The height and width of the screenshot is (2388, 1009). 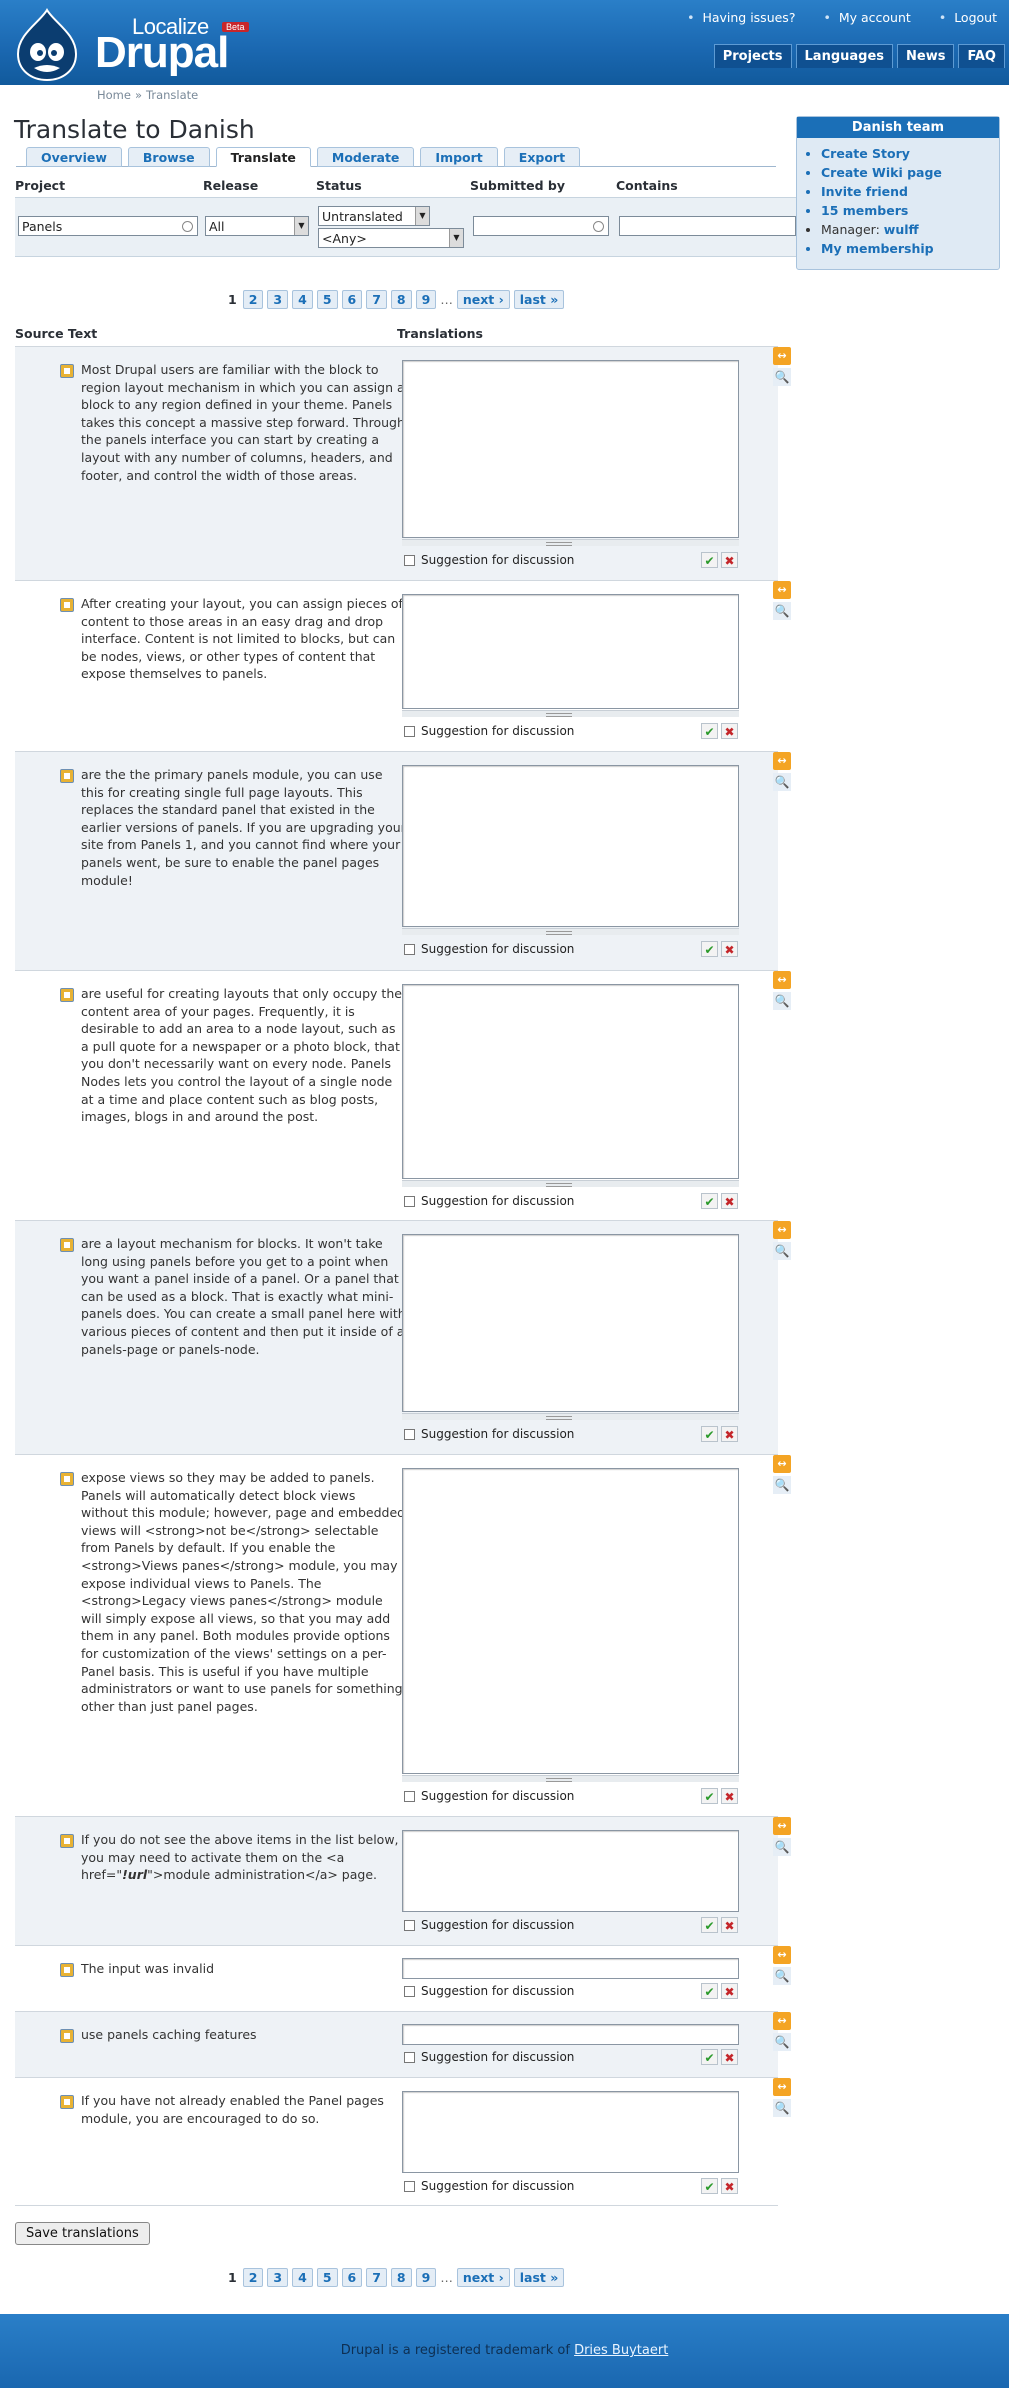 I want to click on pager-page: 5, so click(x=327, y=299).